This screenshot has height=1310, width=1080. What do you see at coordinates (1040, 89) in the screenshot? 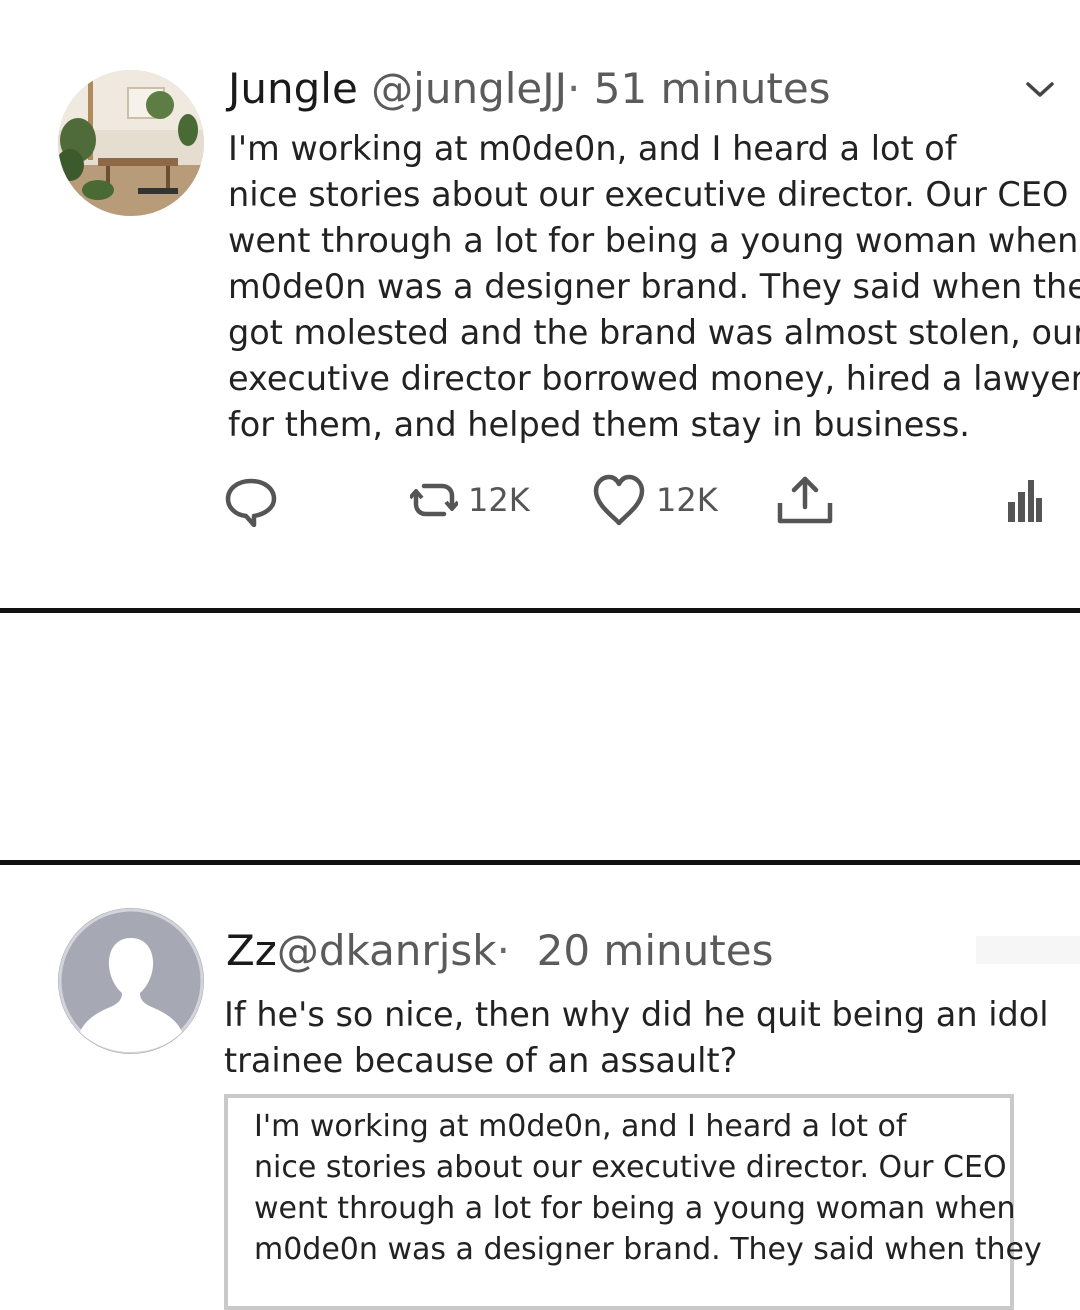
I see `chevron-down-icon` at bounding box center [1040, 89].